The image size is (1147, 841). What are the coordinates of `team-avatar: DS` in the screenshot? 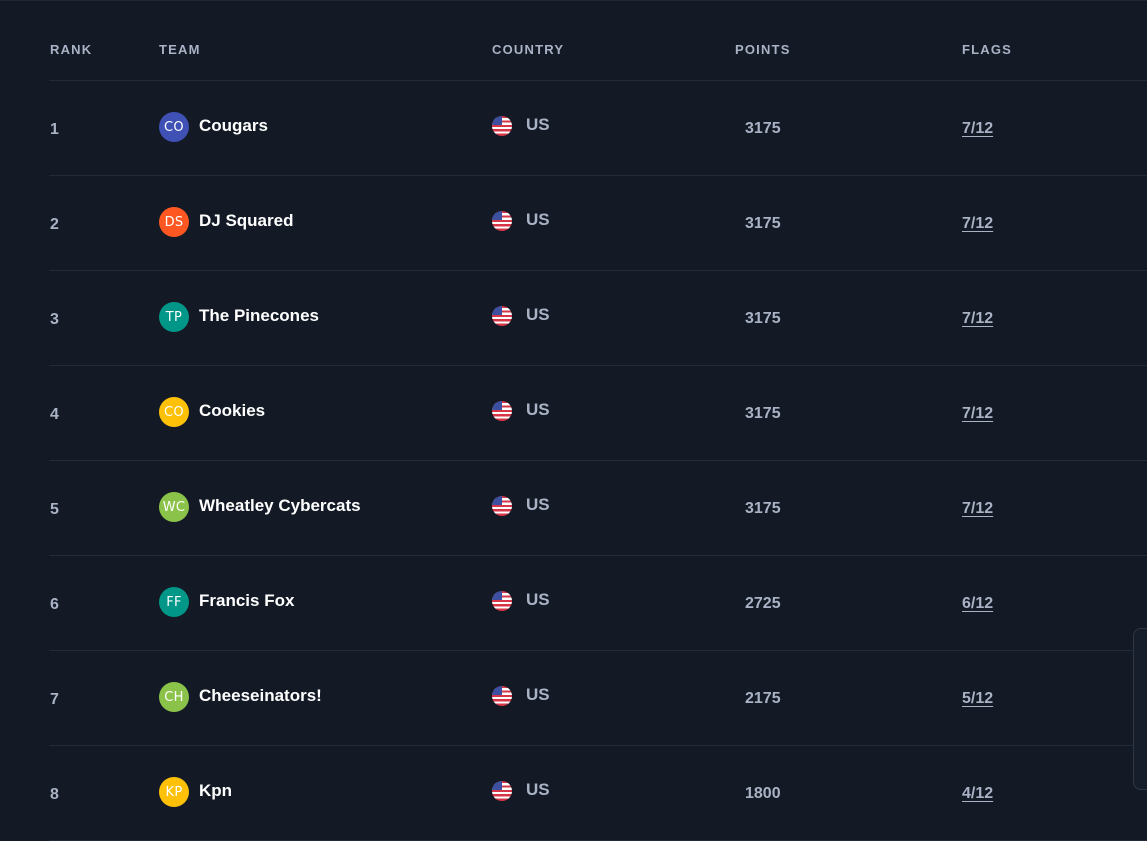 It's located at (174, 222).